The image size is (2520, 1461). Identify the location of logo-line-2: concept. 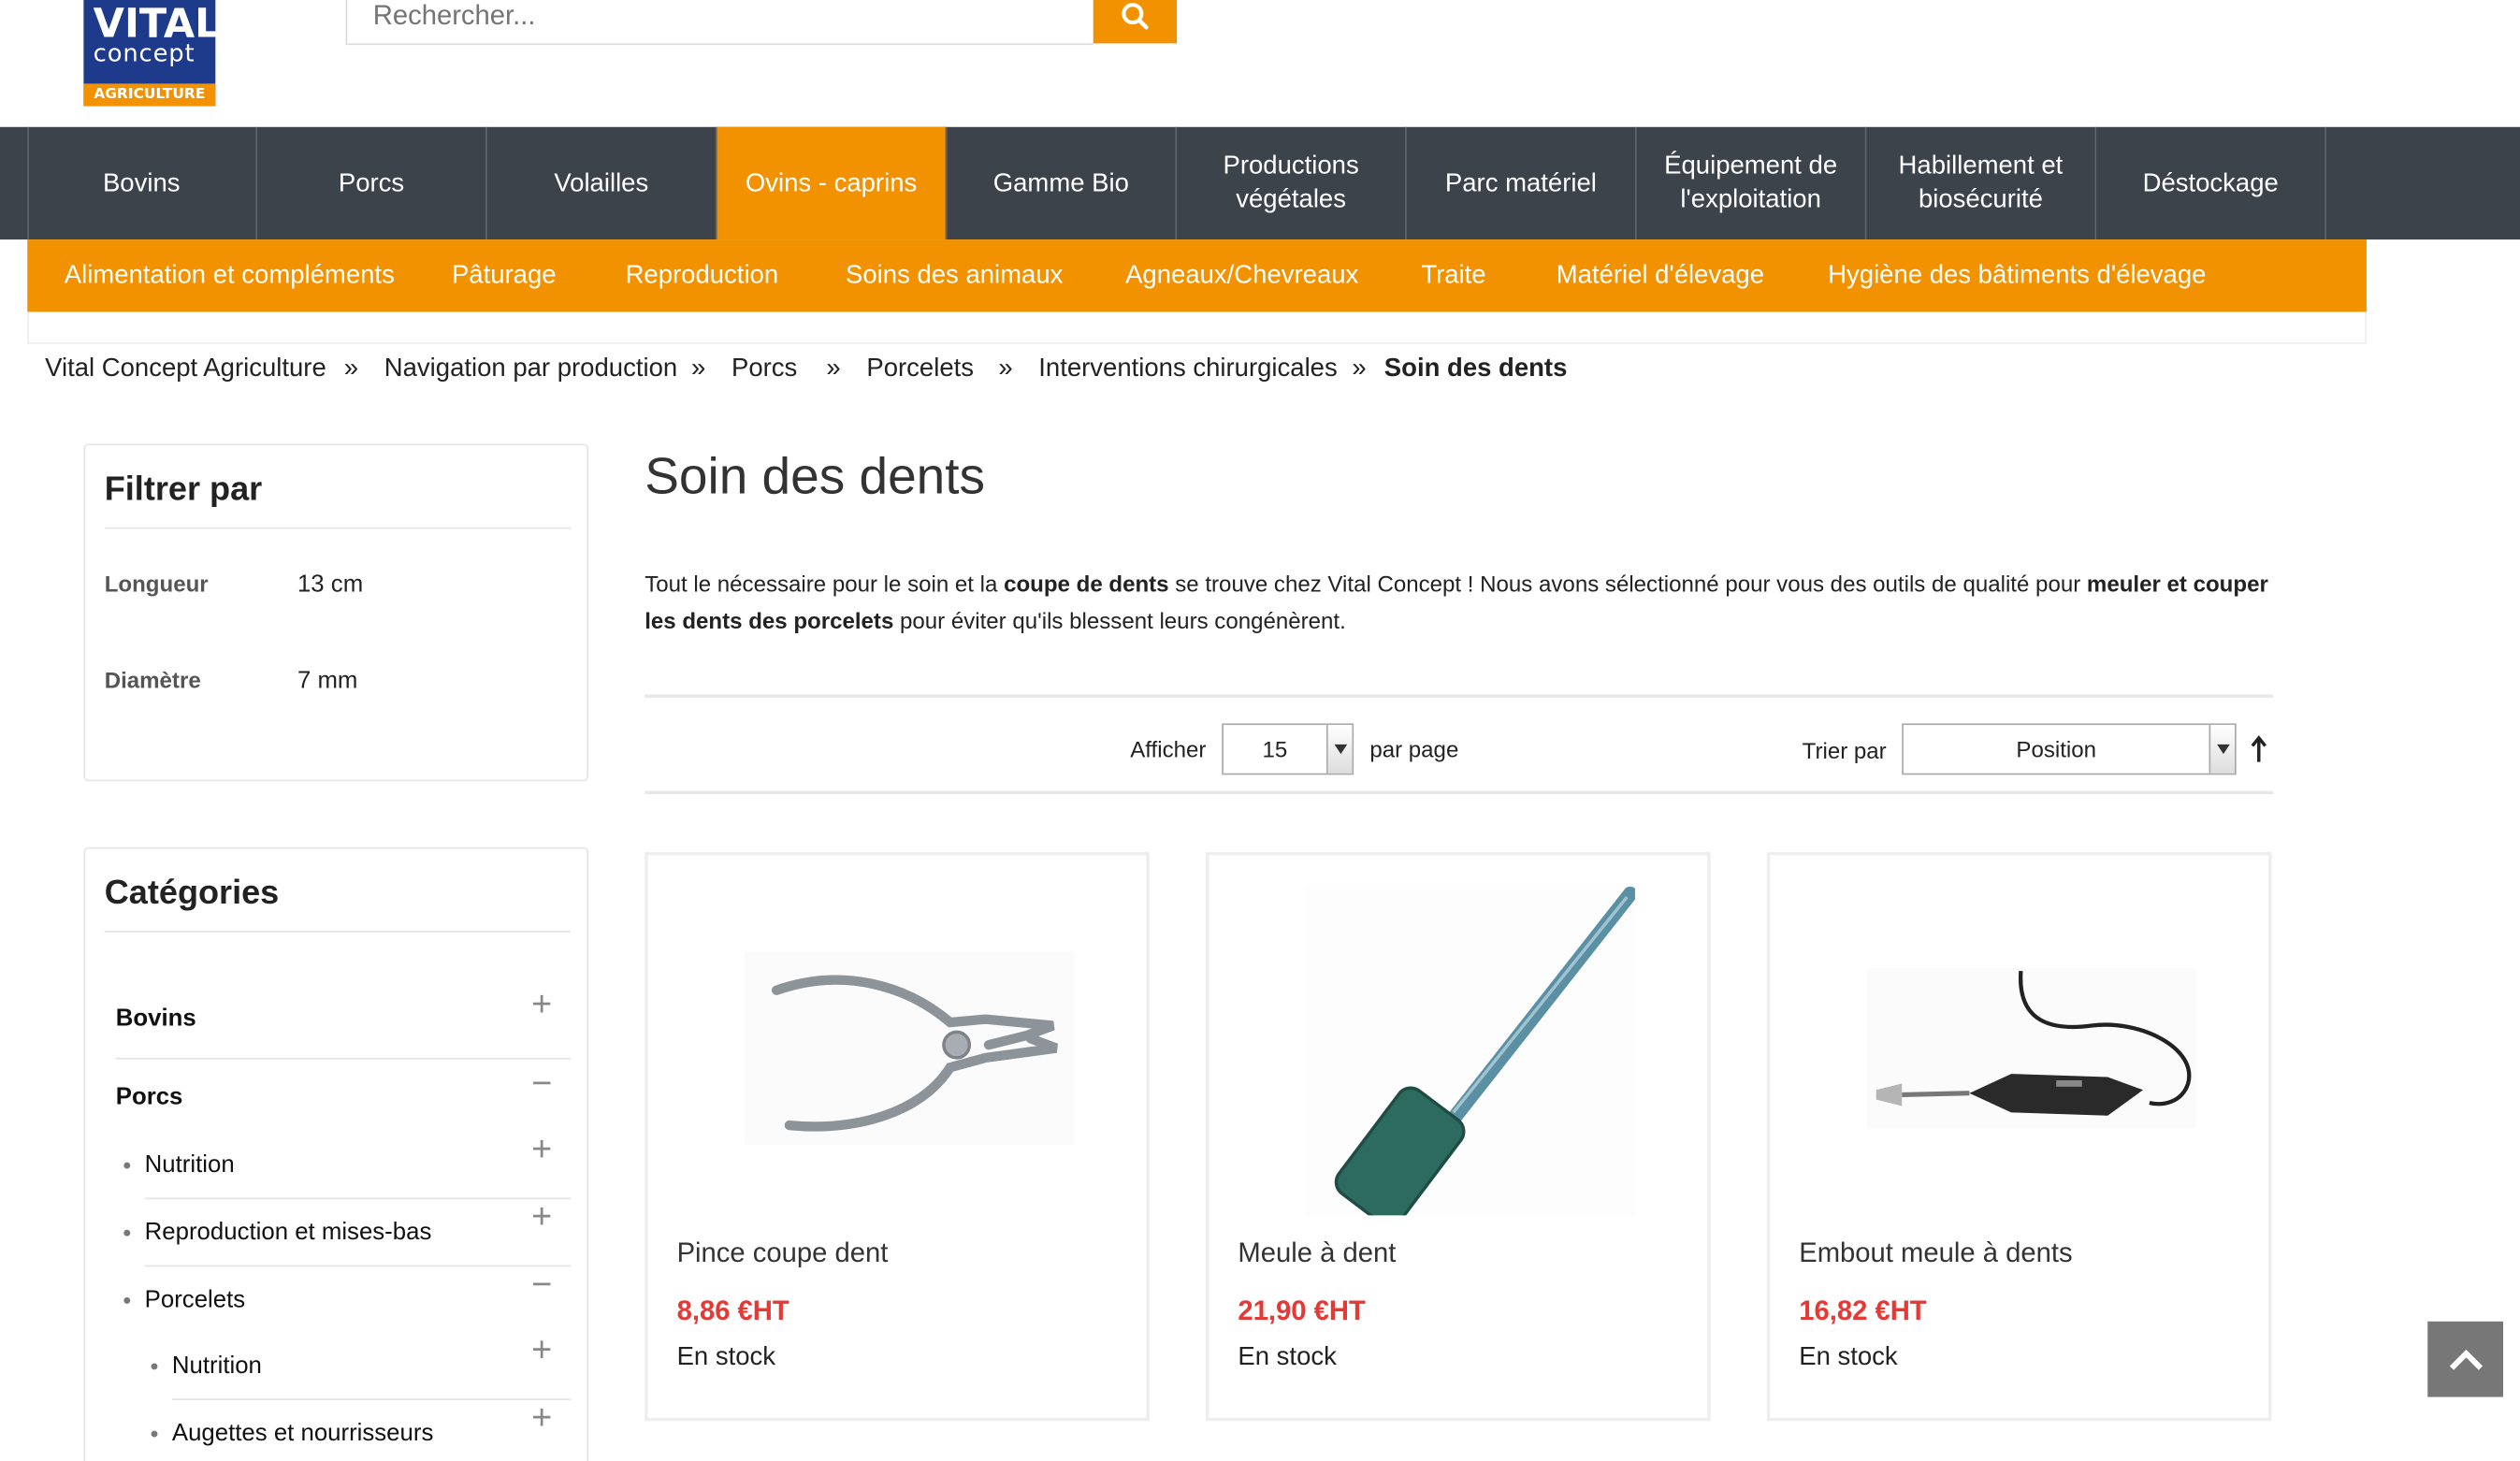
(144, 53).